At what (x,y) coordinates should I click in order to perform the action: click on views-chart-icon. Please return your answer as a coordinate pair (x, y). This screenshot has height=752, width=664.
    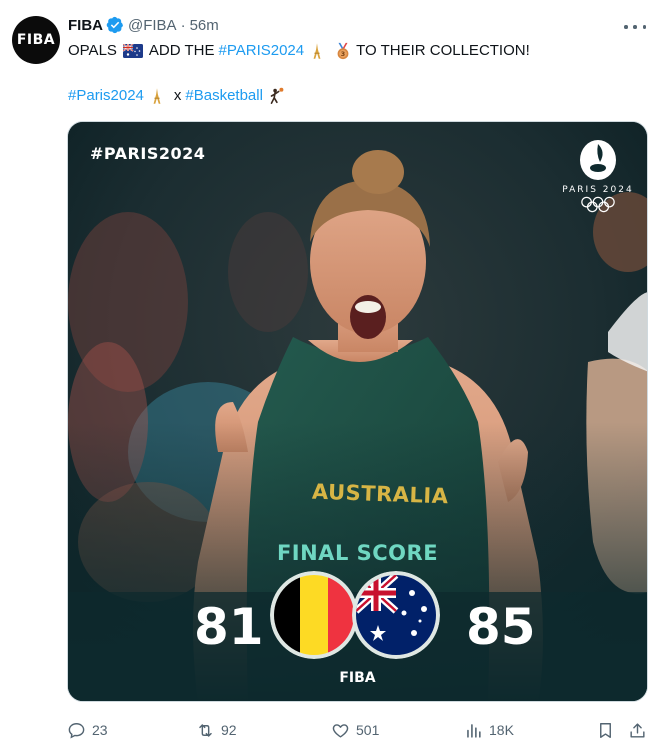
    Looking at the image, I should click on (474, 730).